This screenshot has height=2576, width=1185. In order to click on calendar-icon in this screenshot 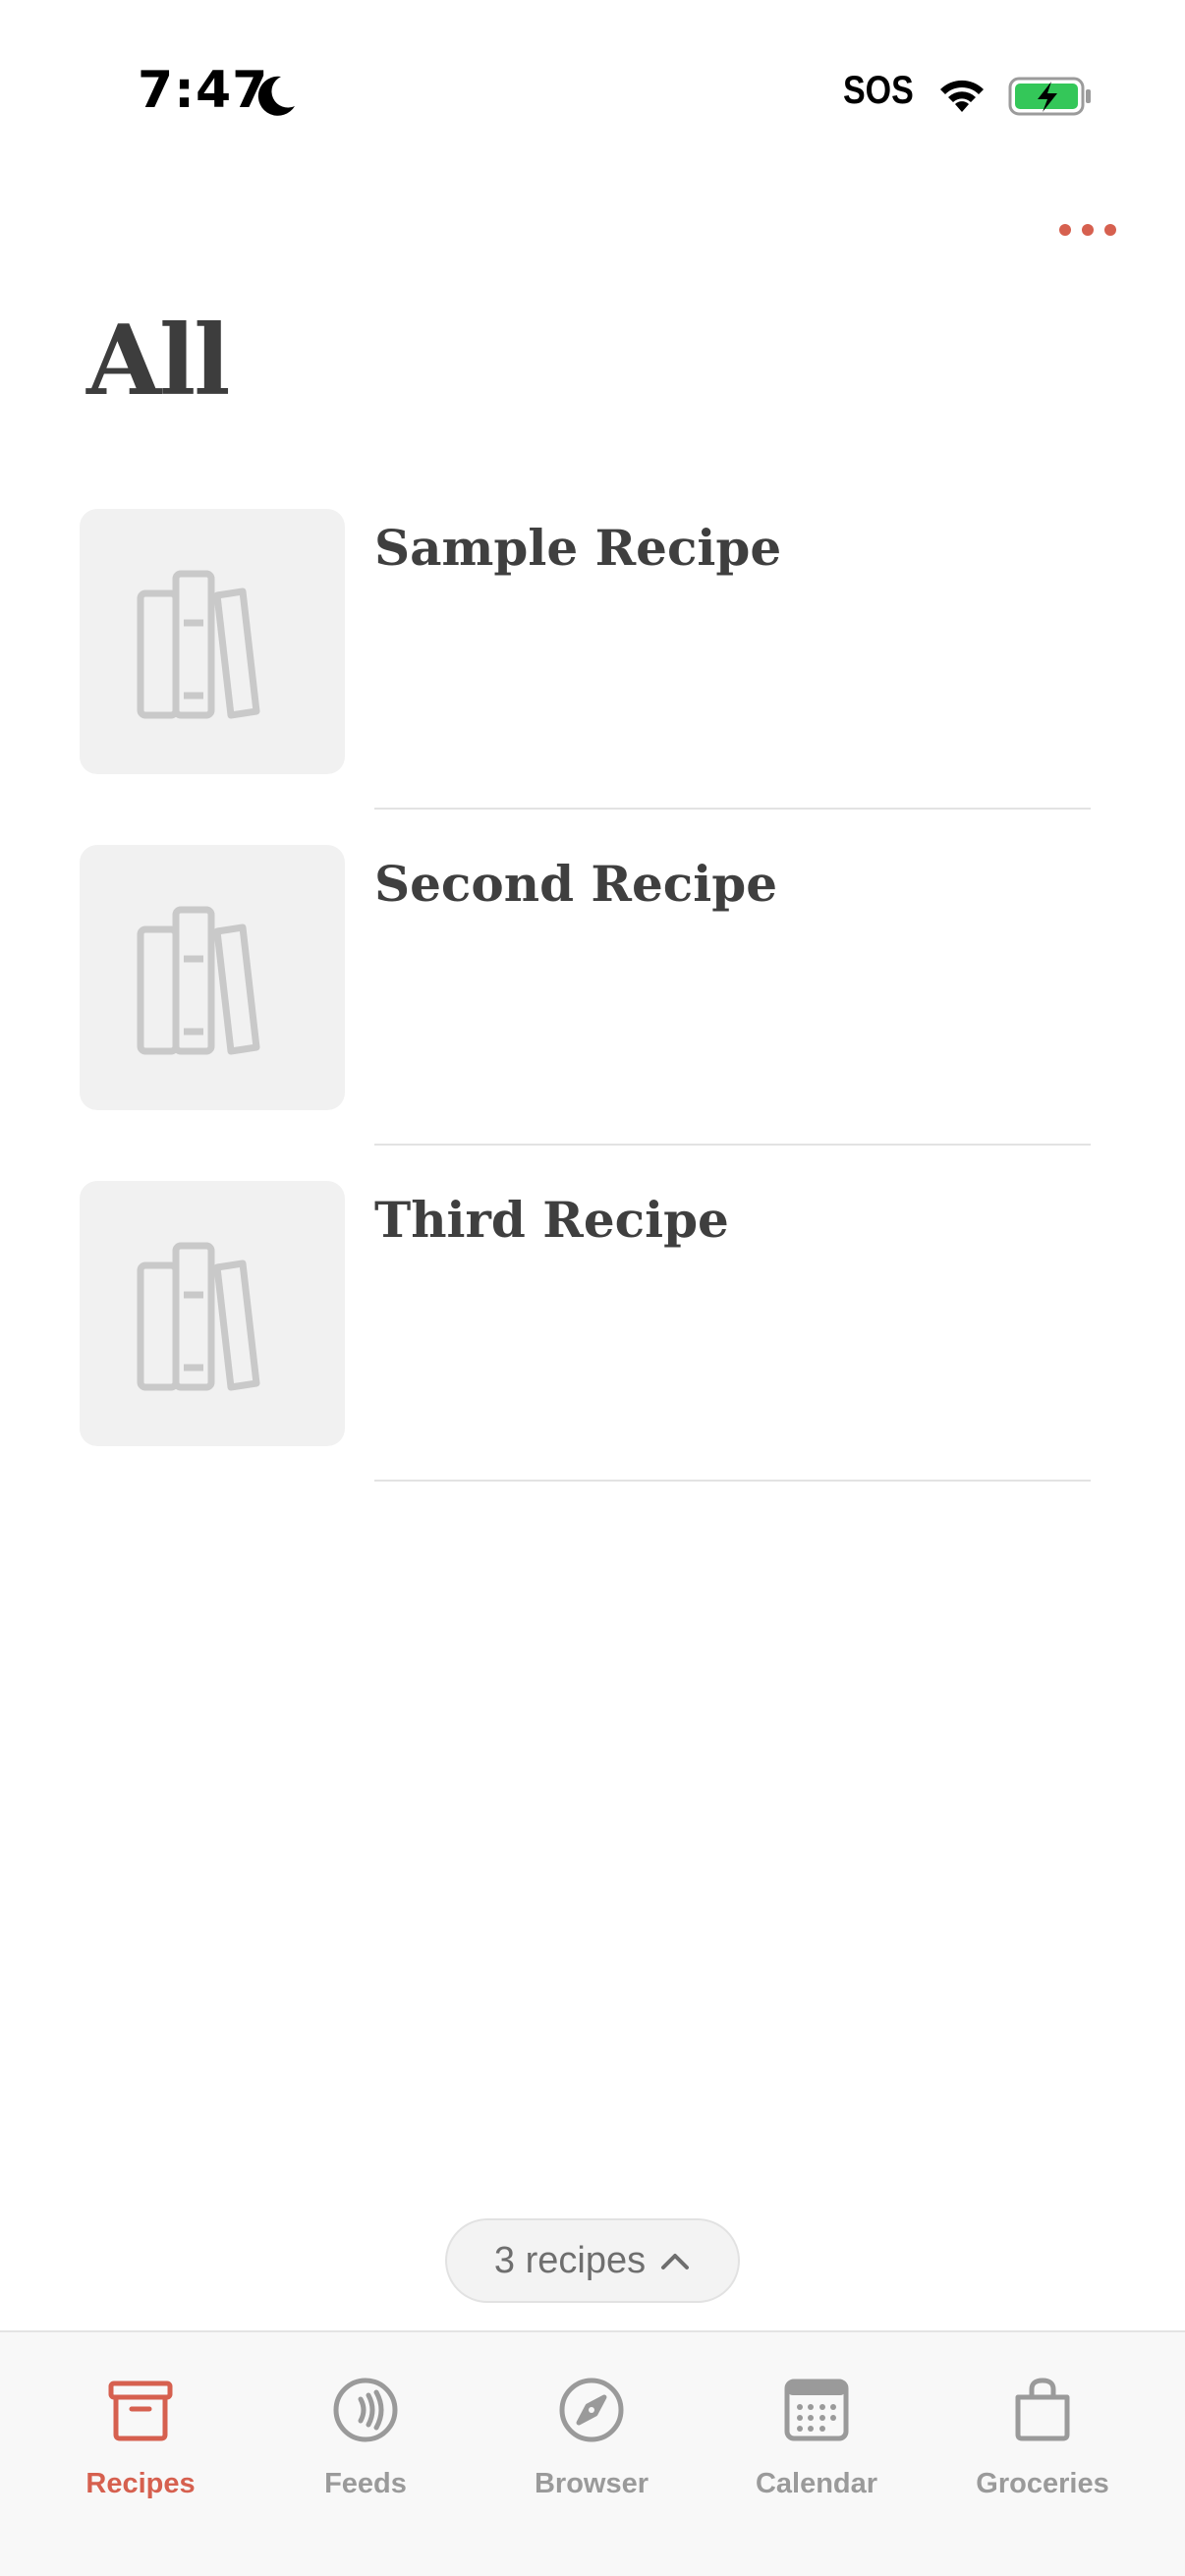, I will do `click(817, 2410)`.